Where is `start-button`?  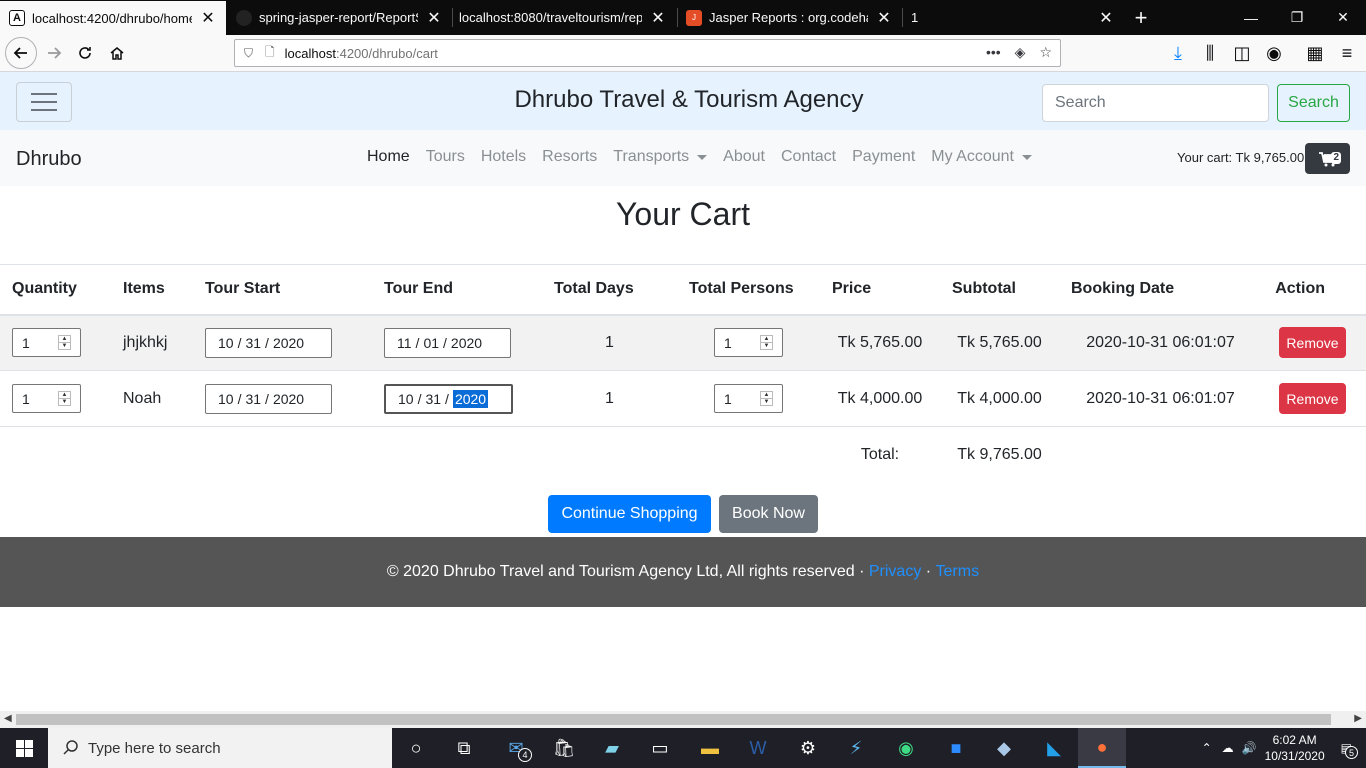 start-button is located at coordinates (24, 748).